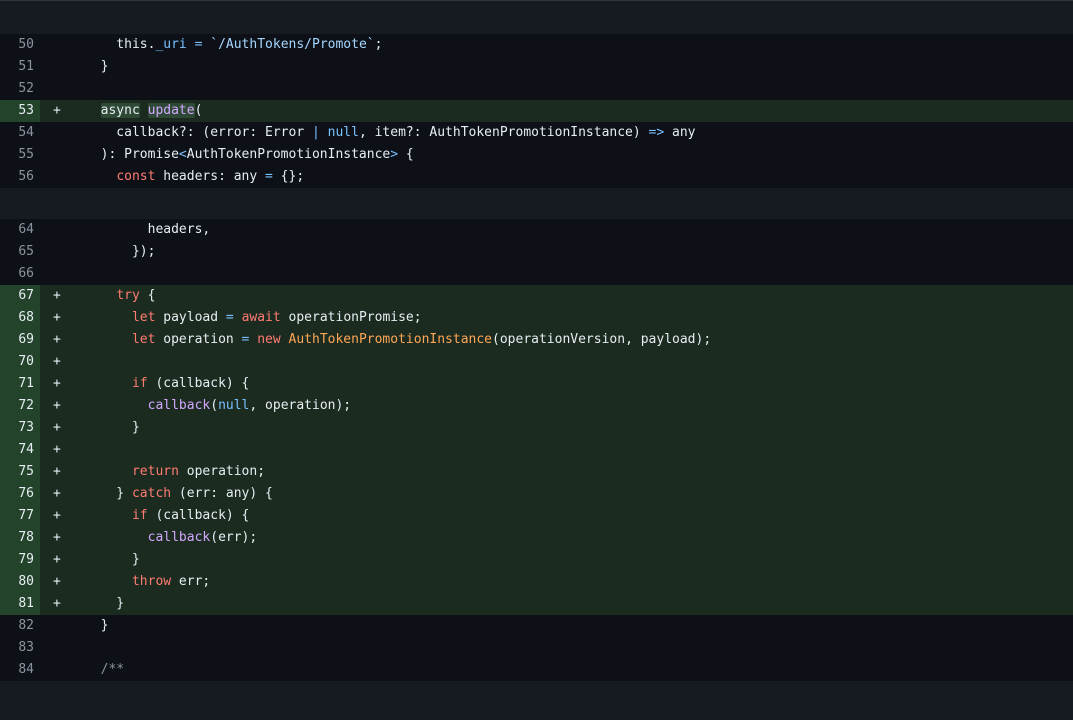  What do you see at coordinates (536, 560) in the screenshot?
I see `diff-line-added: 79 + }` at bounding box center [536, 560].